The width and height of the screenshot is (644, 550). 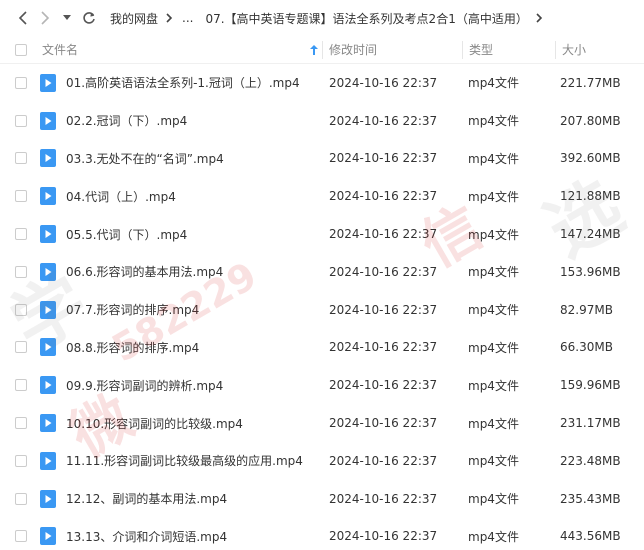 What do you see at coordinates (197, 460) in the screenshot?
I see `file-name: 11.11.形容词副词比较级最高级的应用.mp4` at bounding box center [197, 460].